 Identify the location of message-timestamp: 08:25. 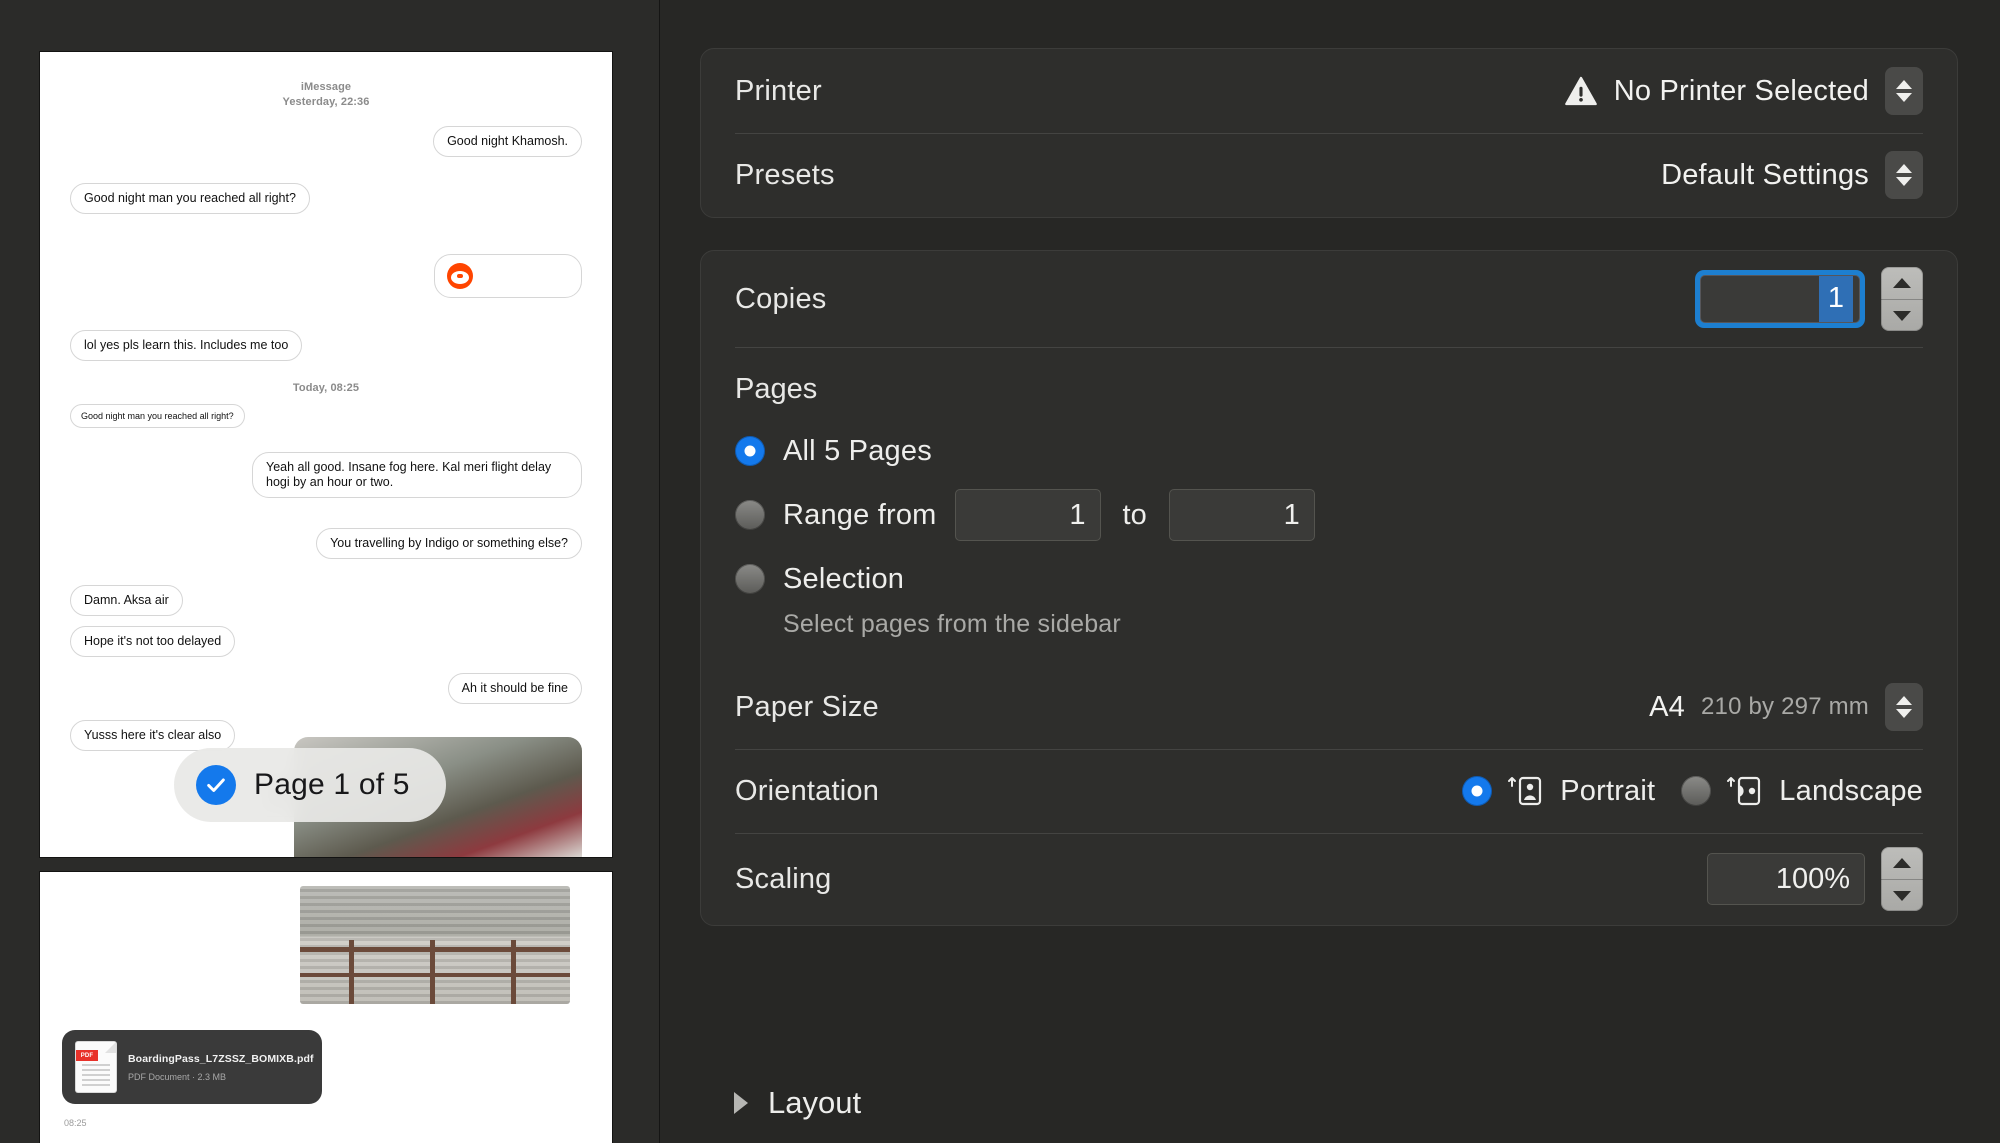
(75, 1123).